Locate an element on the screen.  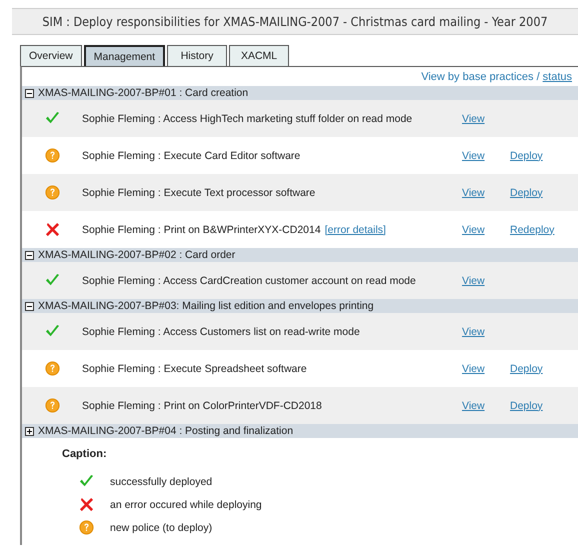
responsibility-text: Sophie Fleming : Execute Card Editor software is located at coordinates (191, 156).